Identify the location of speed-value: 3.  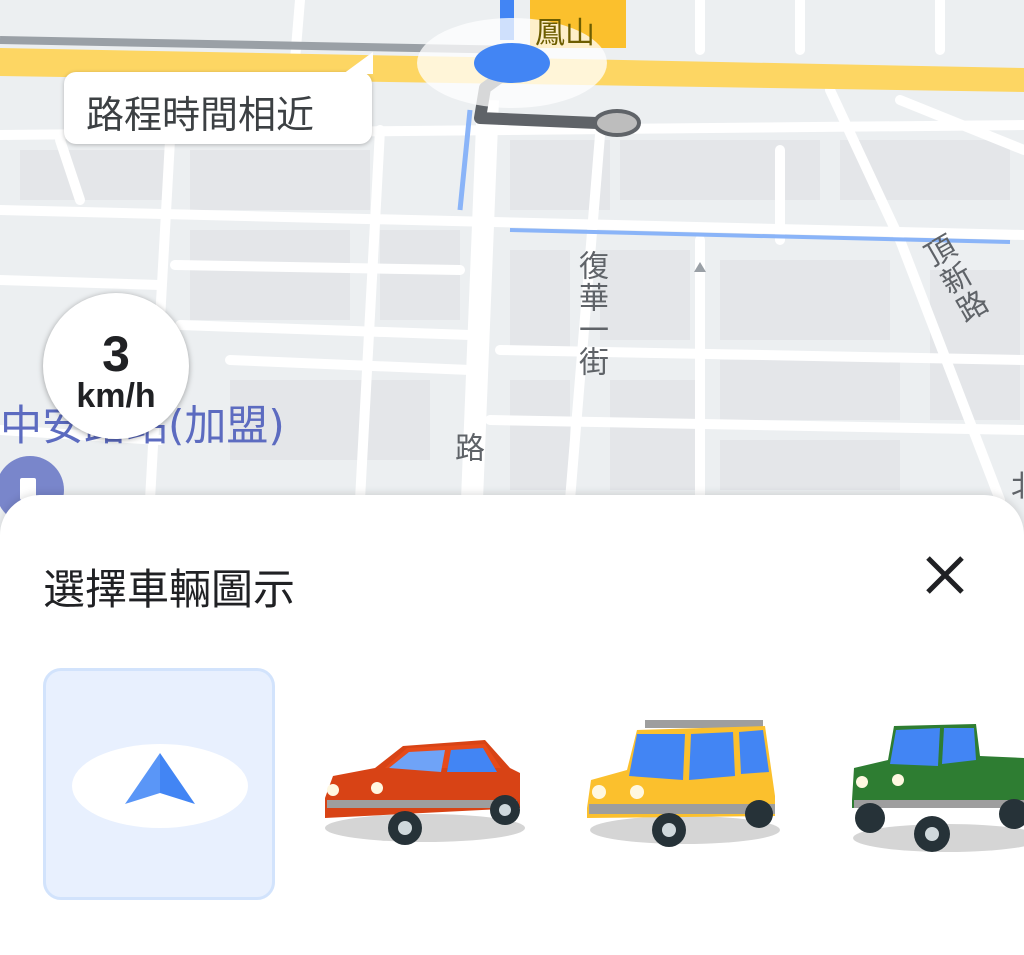
(116, 354).